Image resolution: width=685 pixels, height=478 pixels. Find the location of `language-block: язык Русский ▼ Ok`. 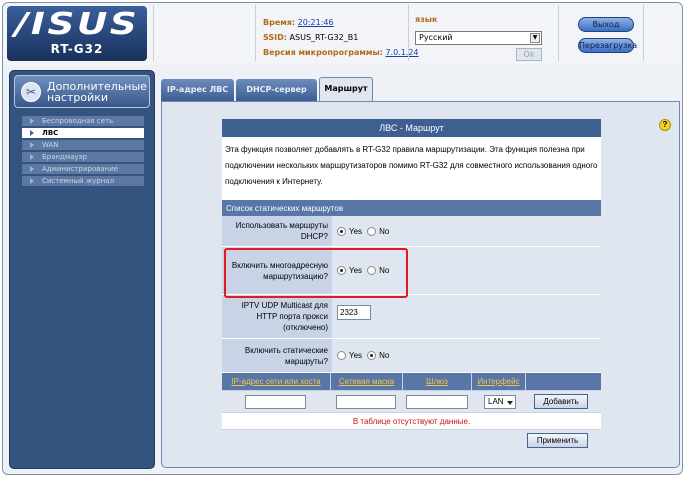

language-block: язык Русский ▼ Ok is located at coordinates (478, 38).